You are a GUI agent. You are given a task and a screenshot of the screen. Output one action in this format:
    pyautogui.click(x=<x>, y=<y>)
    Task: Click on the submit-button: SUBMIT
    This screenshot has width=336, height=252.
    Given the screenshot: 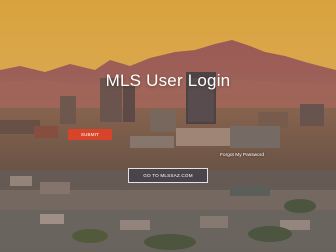 What is the action you would take?
    pyautogui.click(x=90, y=134)
    